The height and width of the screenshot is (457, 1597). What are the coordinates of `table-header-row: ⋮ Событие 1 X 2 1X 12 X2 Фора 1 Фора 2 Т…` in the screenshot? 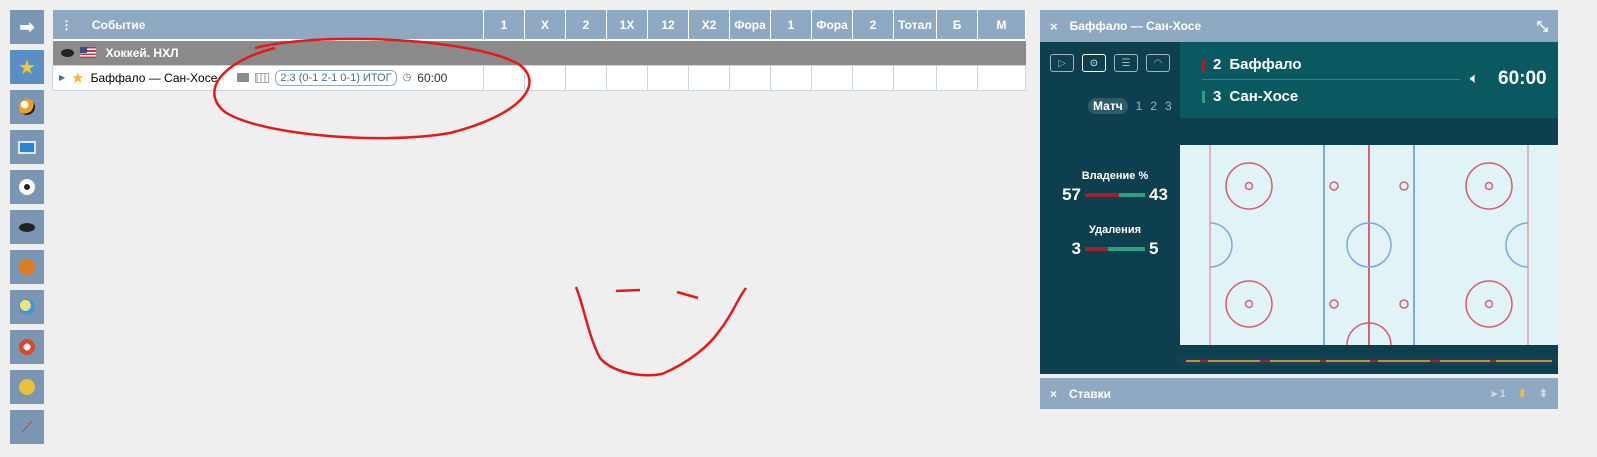 It's located at (539, 25).